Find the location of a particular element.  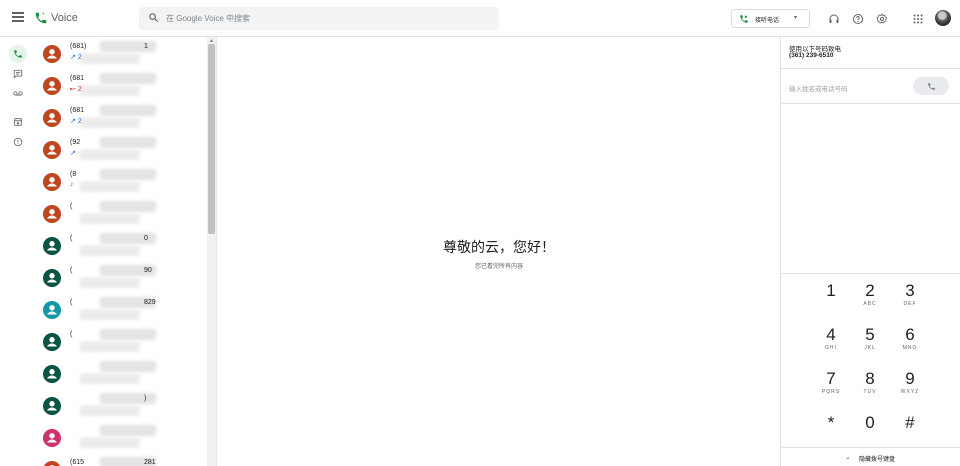

messages-icon is located at coordinates (18, 74).